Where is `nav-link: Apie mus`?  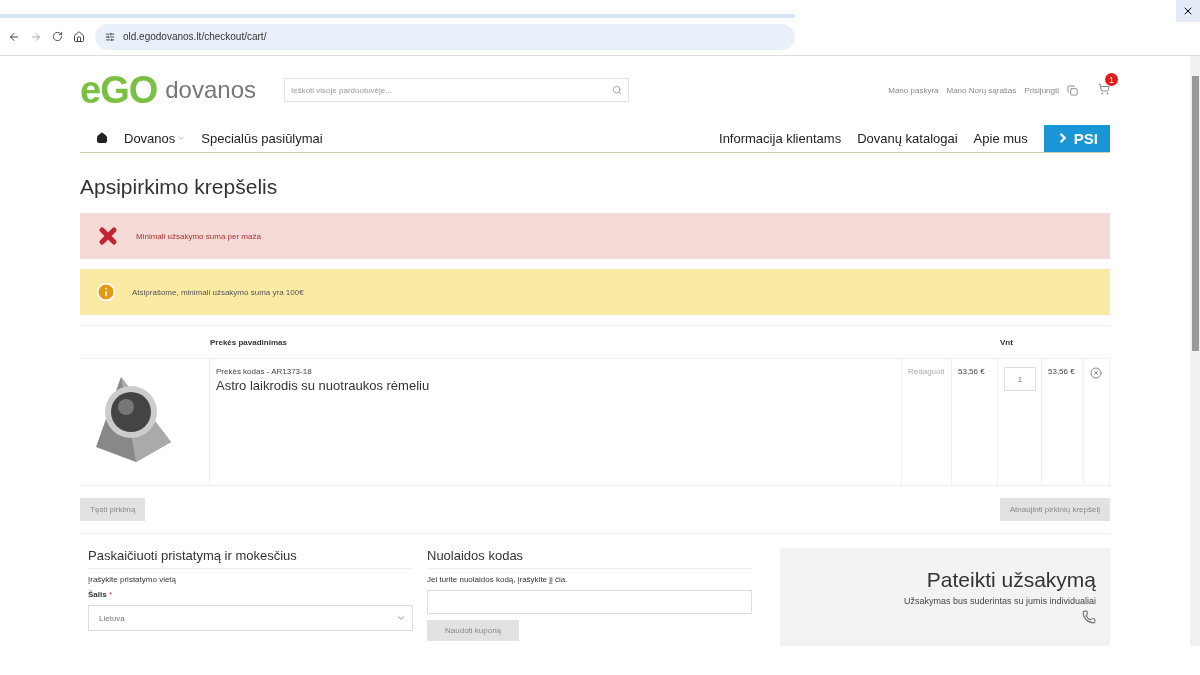 nav-link: Apie mus is located at coordinates (1000, 138).